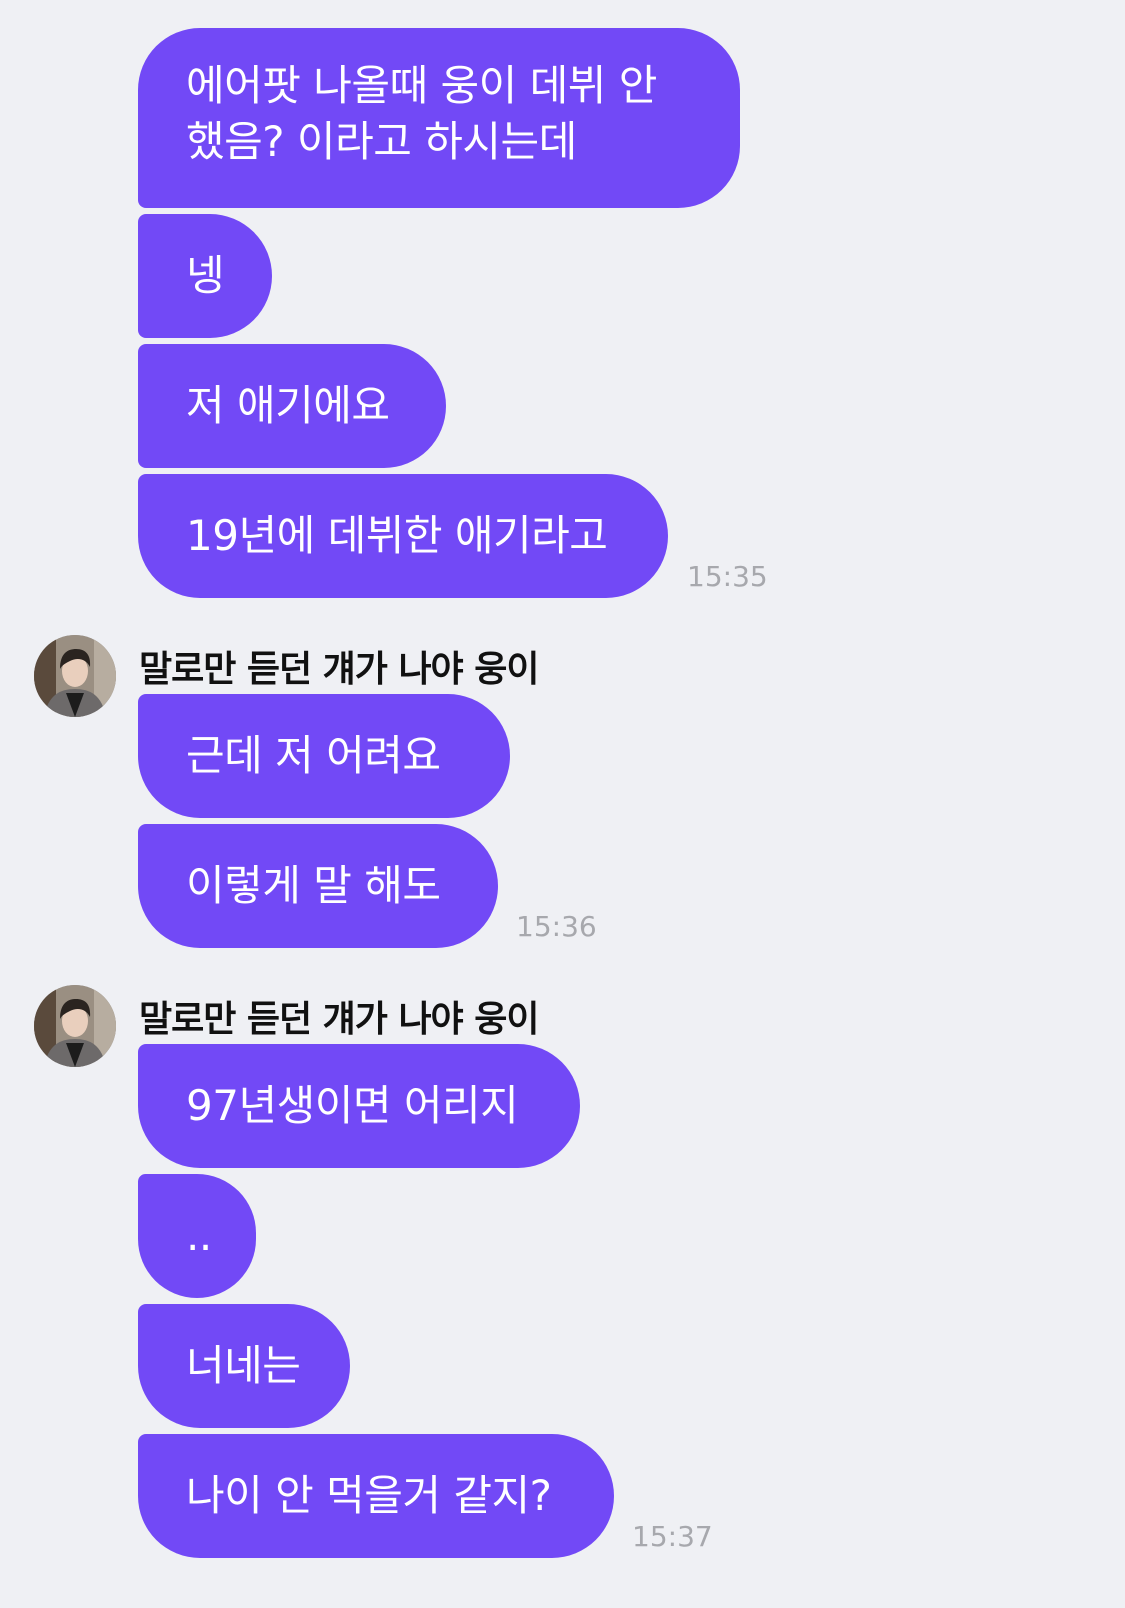 The image size is (1125, 1608). Describe the element at coordinates (403, 536) in the screenshot. I see `message-bubble: 19년에 데뷔한 애기라고` at that location.